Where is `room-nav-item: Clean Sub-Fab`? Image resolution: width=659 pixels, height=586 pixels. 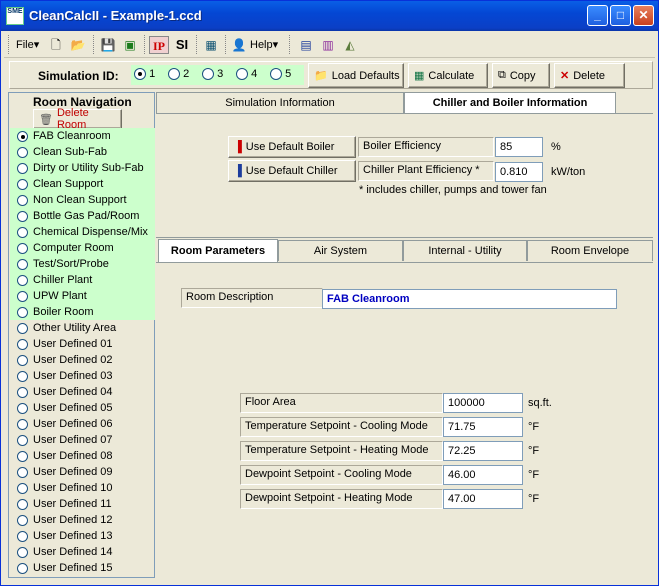 room-nav-item: Clean Sub-Fab is located at coordinates (82, 152).